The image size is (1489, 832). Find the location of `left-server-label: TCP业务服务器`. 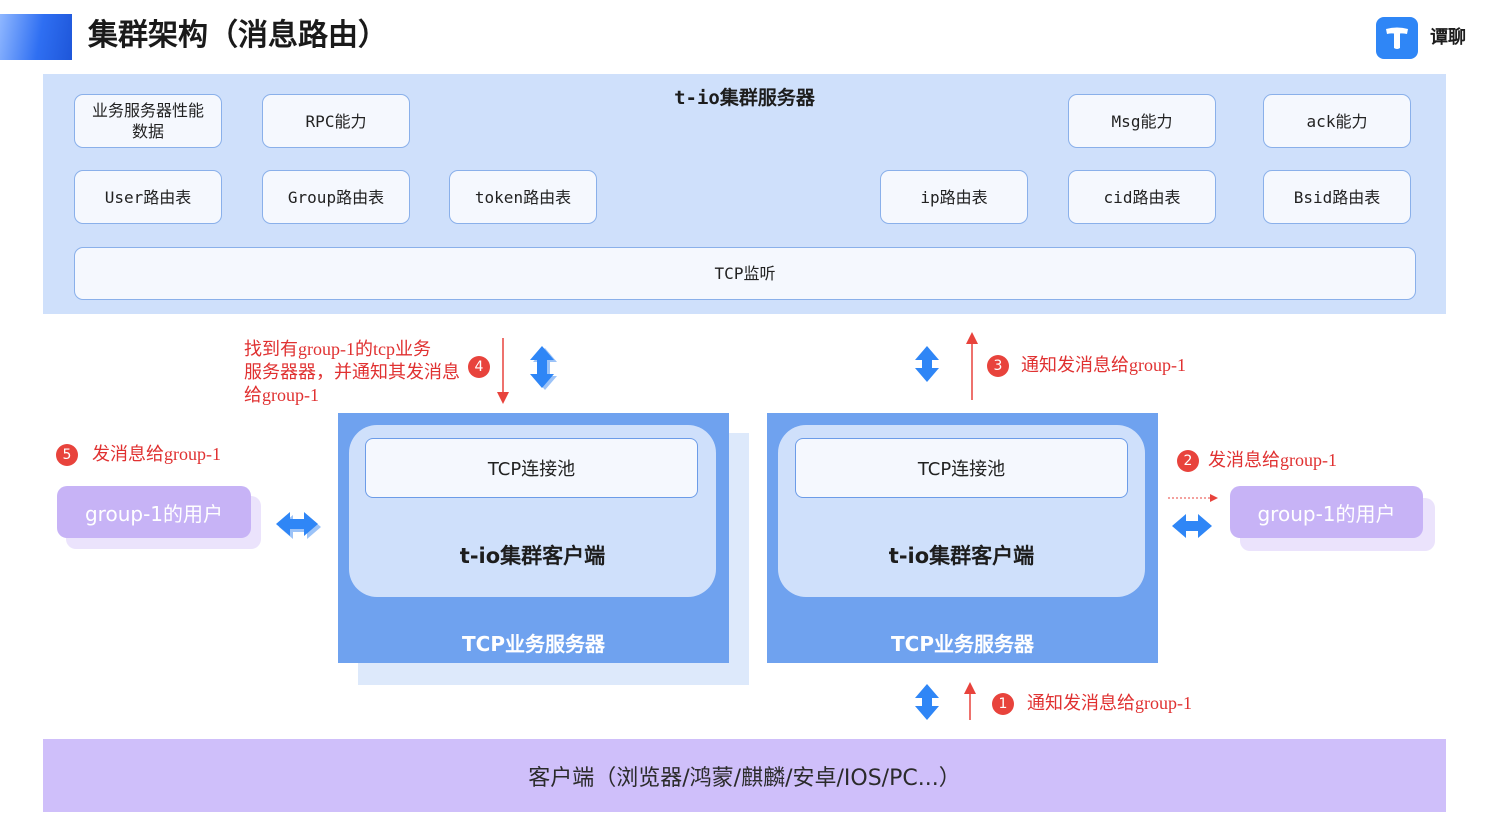

left-server-label: TCP业务服务器 is located at coordinates (533, 644).